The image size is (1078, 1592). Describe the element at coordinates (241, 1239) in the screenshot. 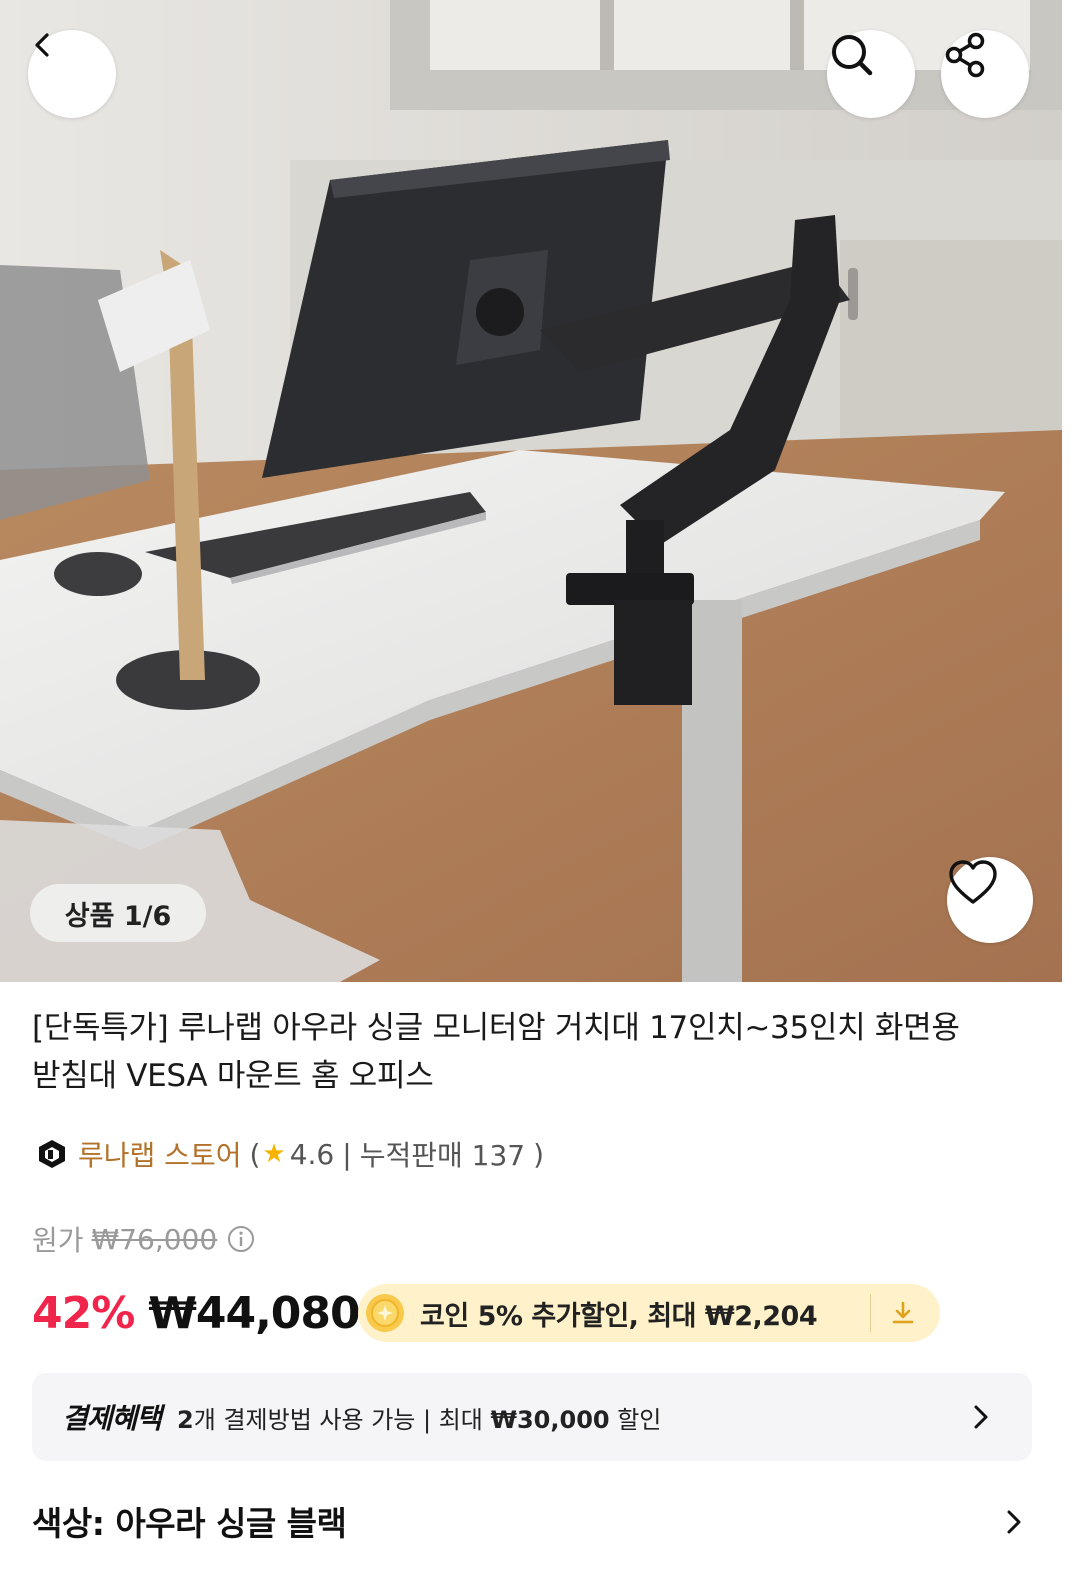

I see `info-icon` at that location.